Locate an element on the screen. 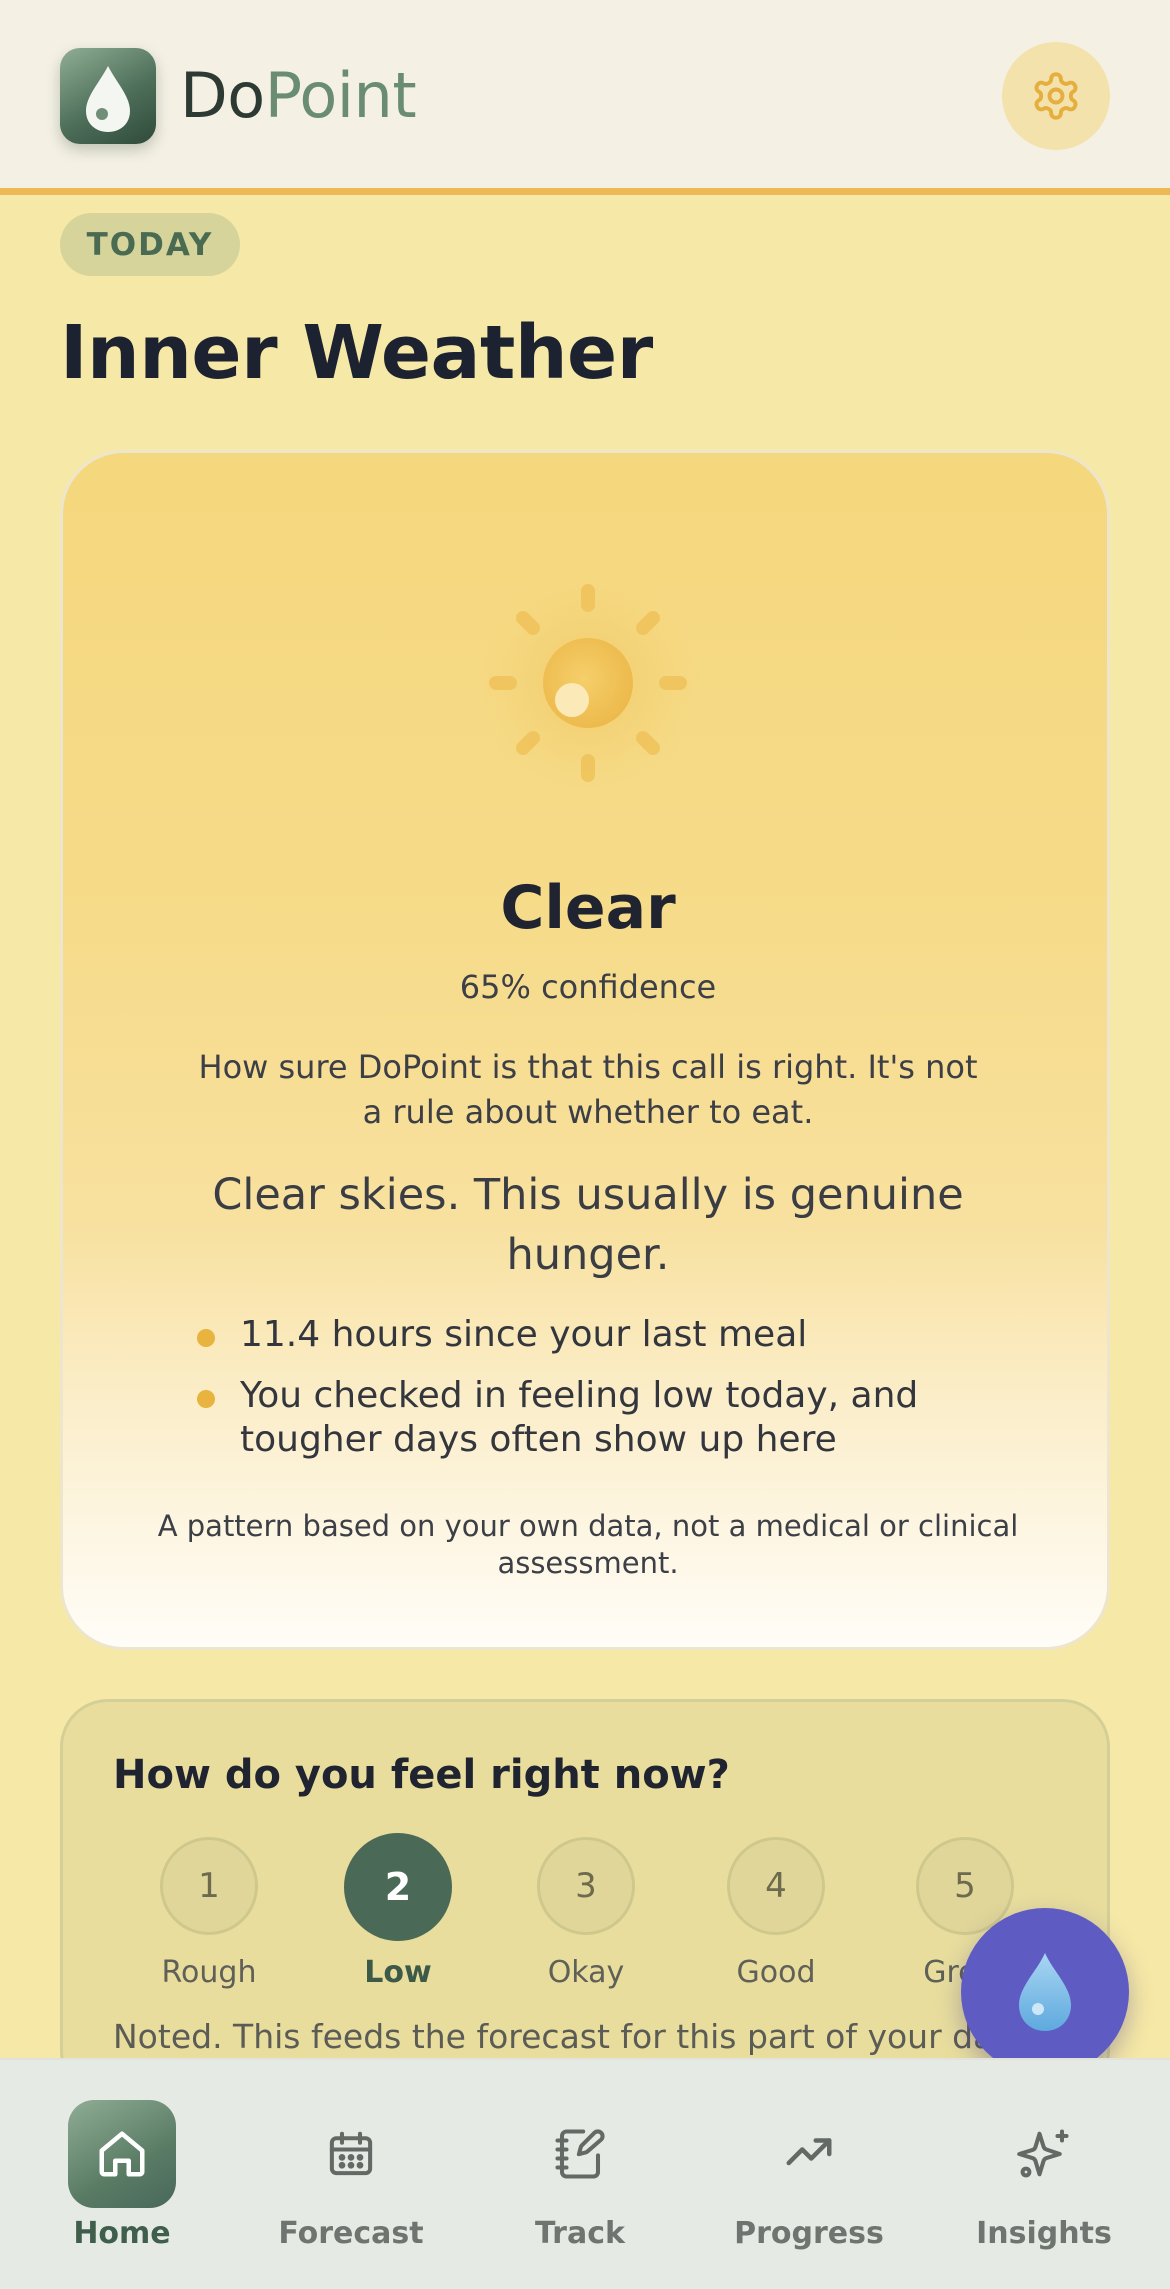 The image size is (1170, 2289). gear-icon is located at coordinates (1056, 96).